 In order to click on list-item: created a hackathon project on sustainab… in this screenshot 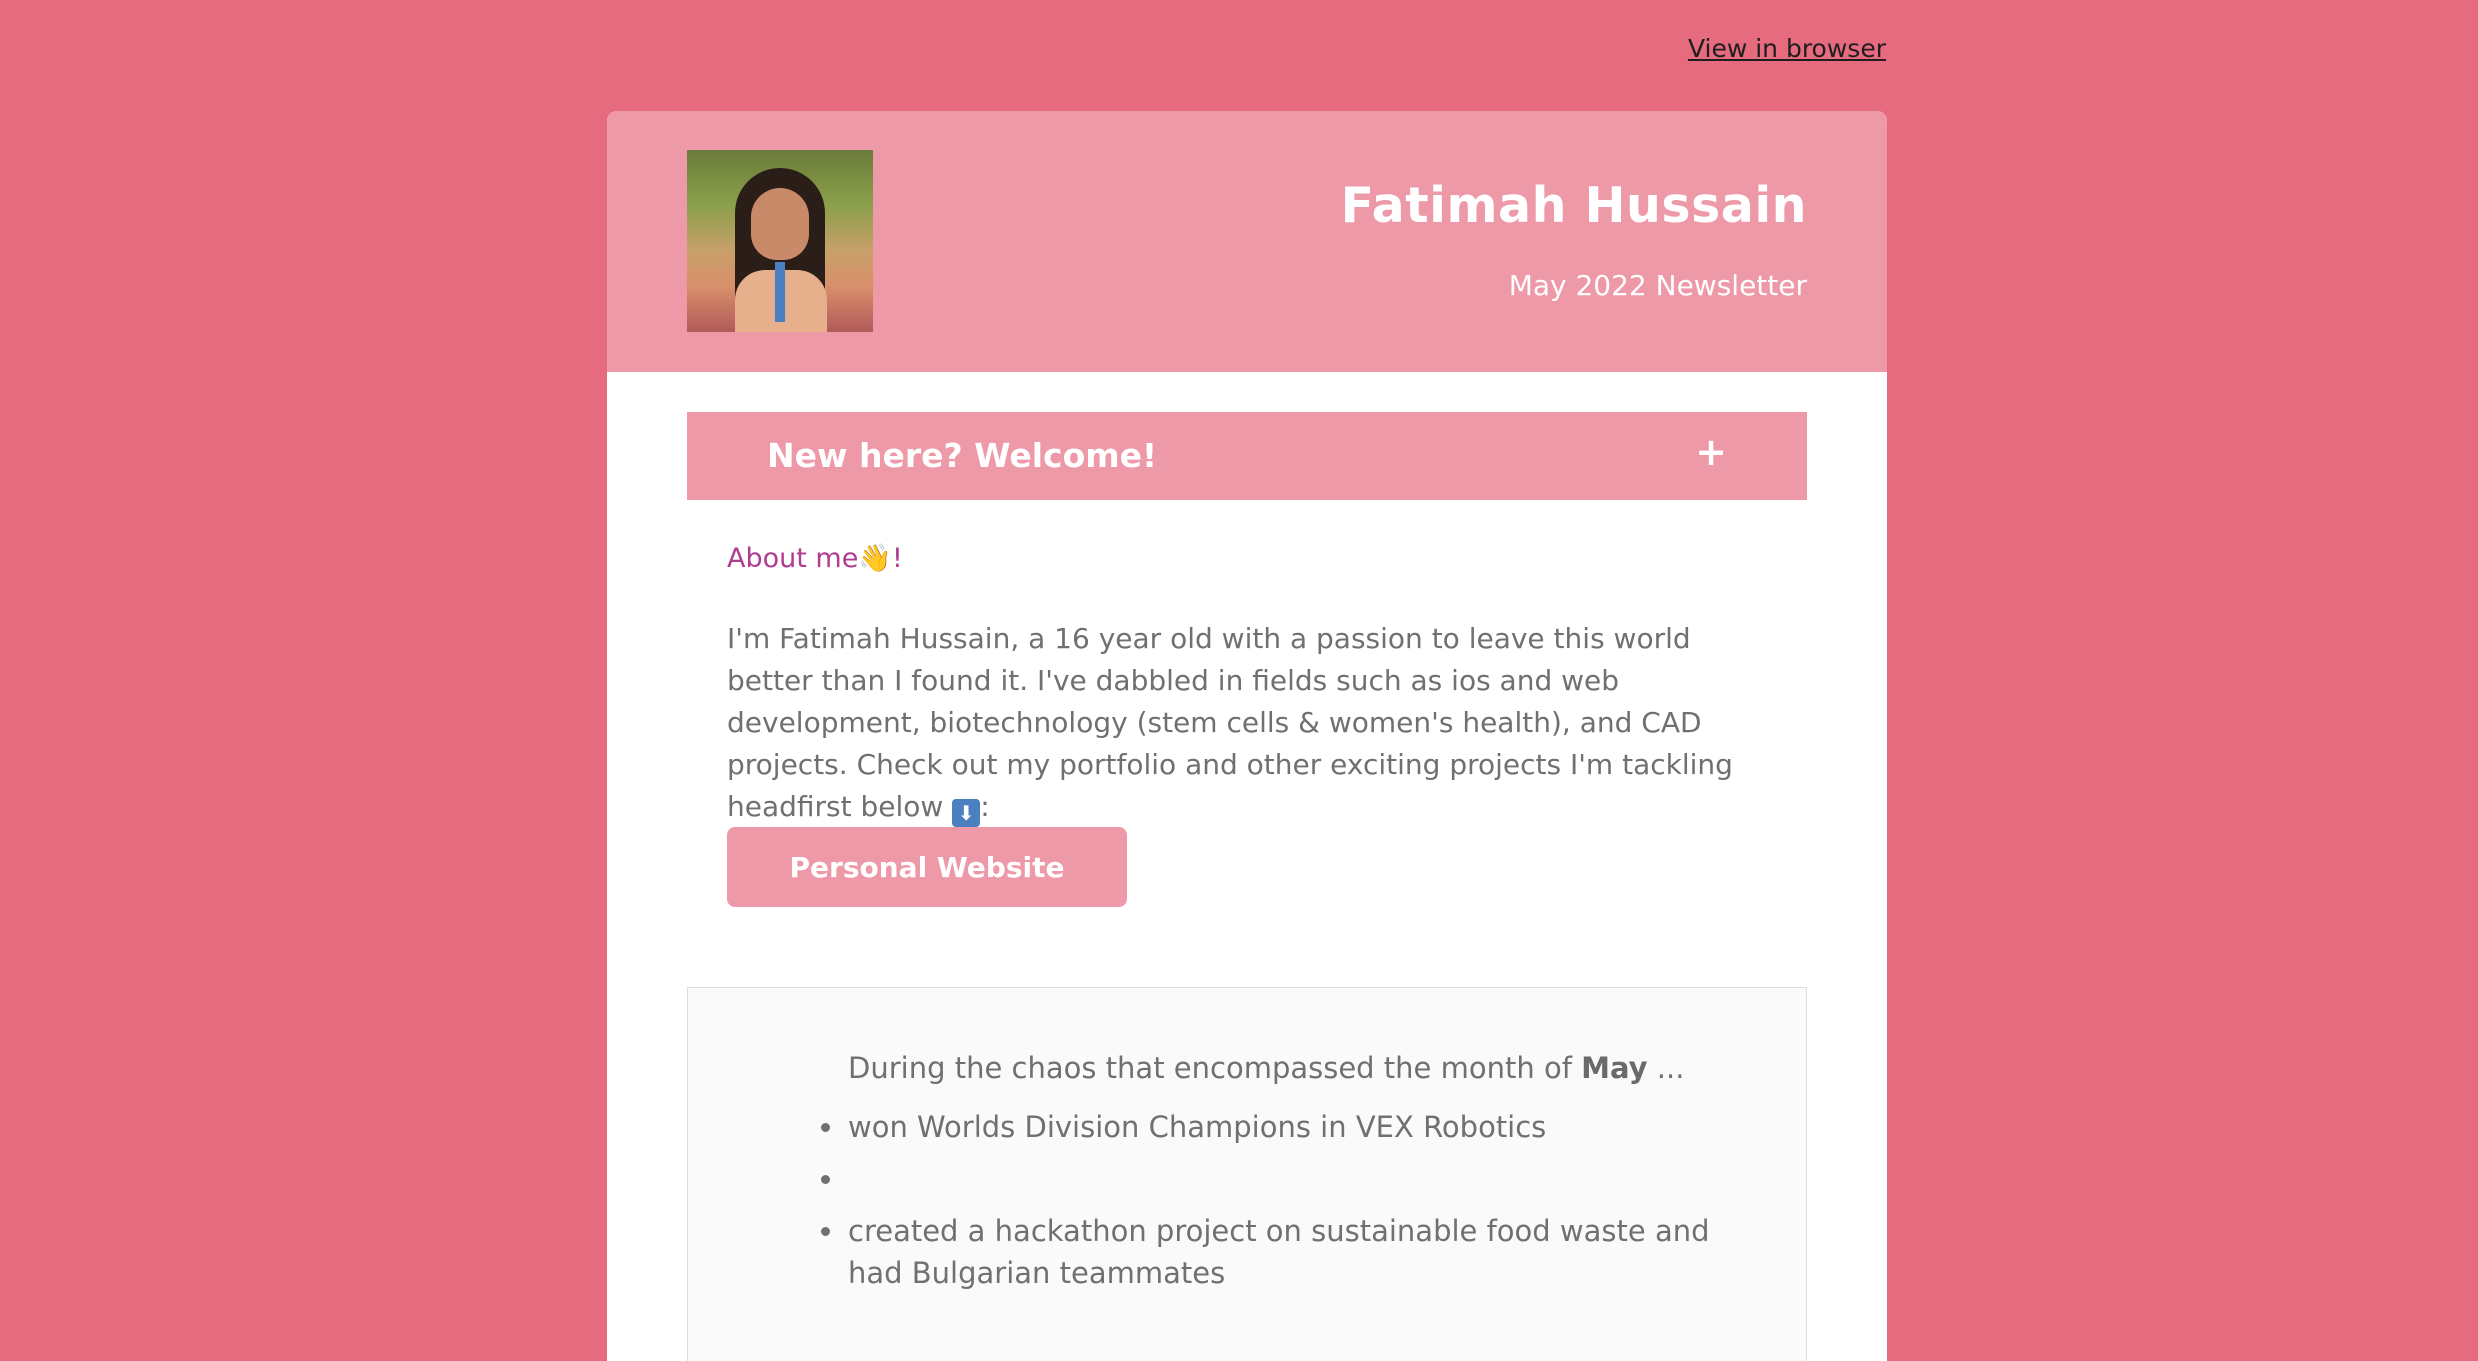, I will do `click(1274, 1252)`.